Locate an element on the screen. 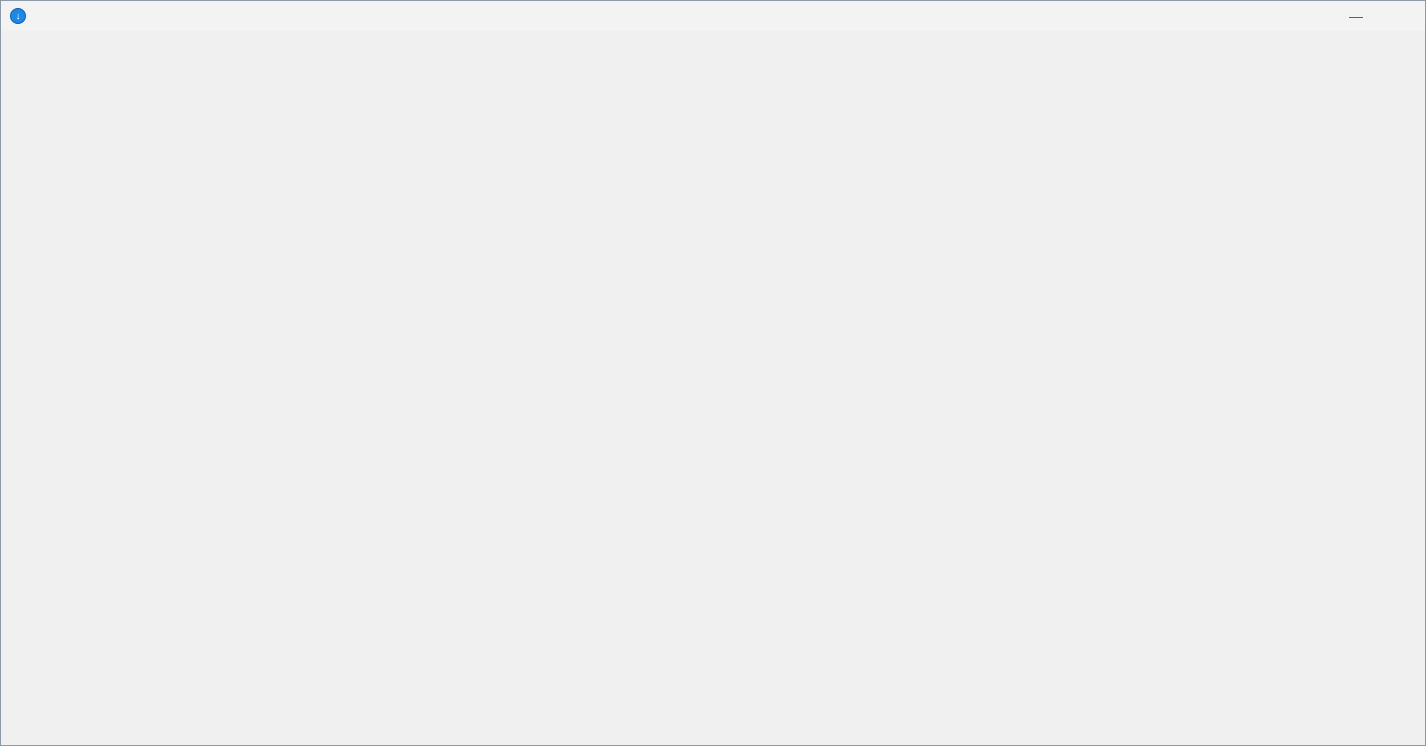  app-logo-icon: ↓ is located at coordinates (18, 16).